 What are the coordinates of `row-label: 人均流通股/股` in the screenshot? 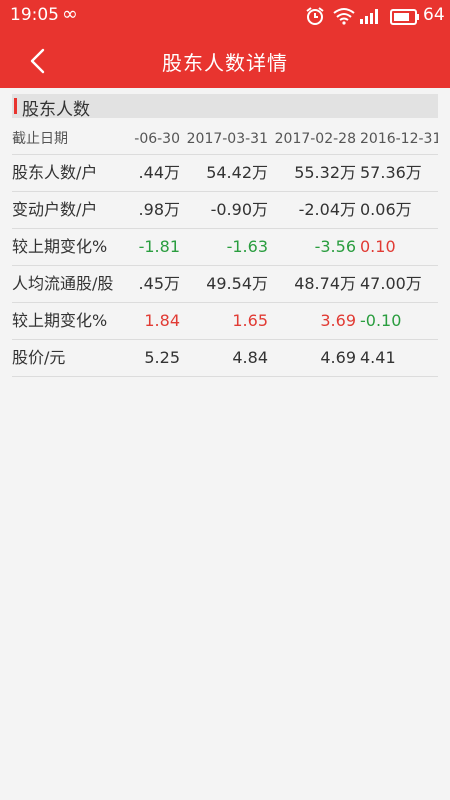 It's located at (63, 283).